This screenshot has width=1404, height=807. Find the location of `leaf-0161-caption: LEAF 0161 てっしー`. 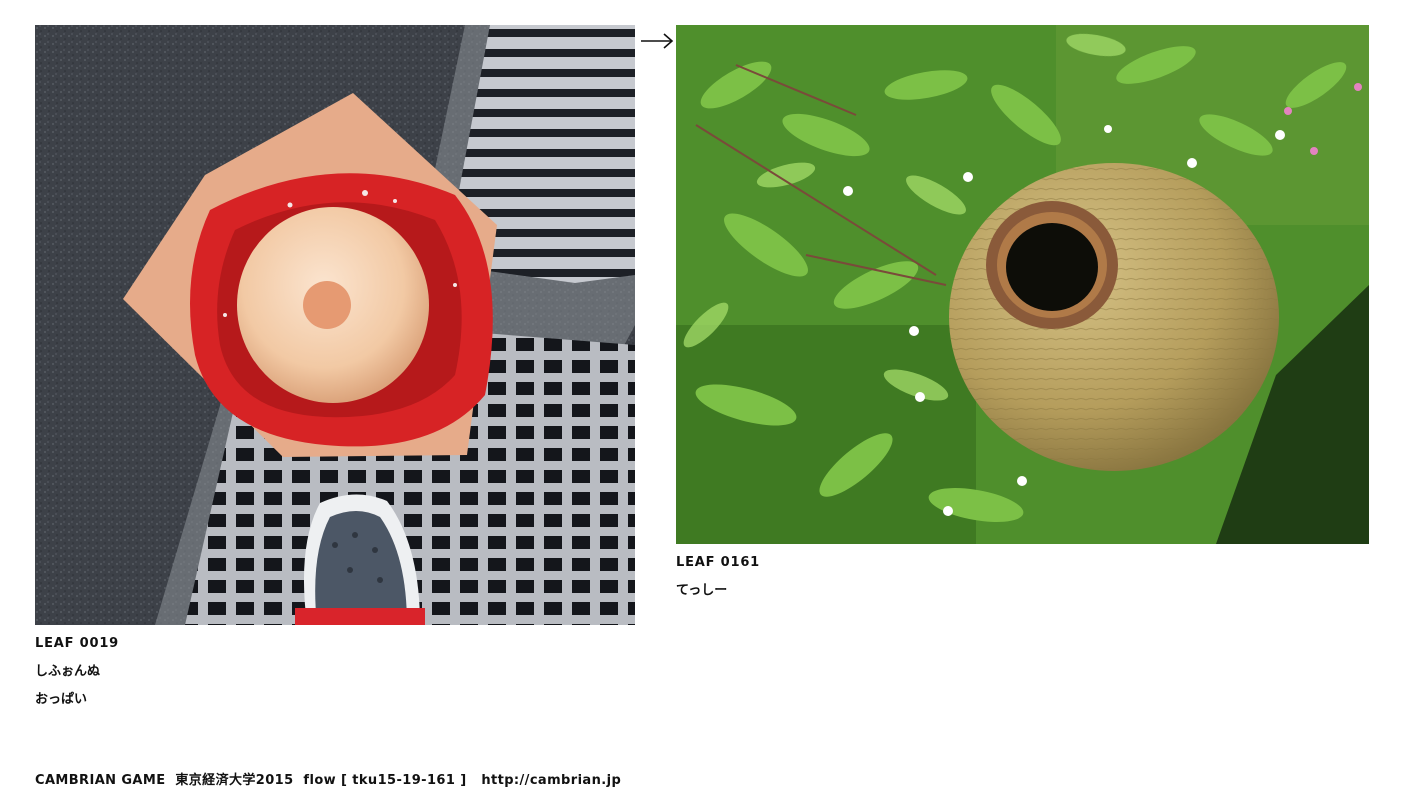

leaf-0161-caption: LEAF 0161 てっしー is located at coordinates (718, 582).